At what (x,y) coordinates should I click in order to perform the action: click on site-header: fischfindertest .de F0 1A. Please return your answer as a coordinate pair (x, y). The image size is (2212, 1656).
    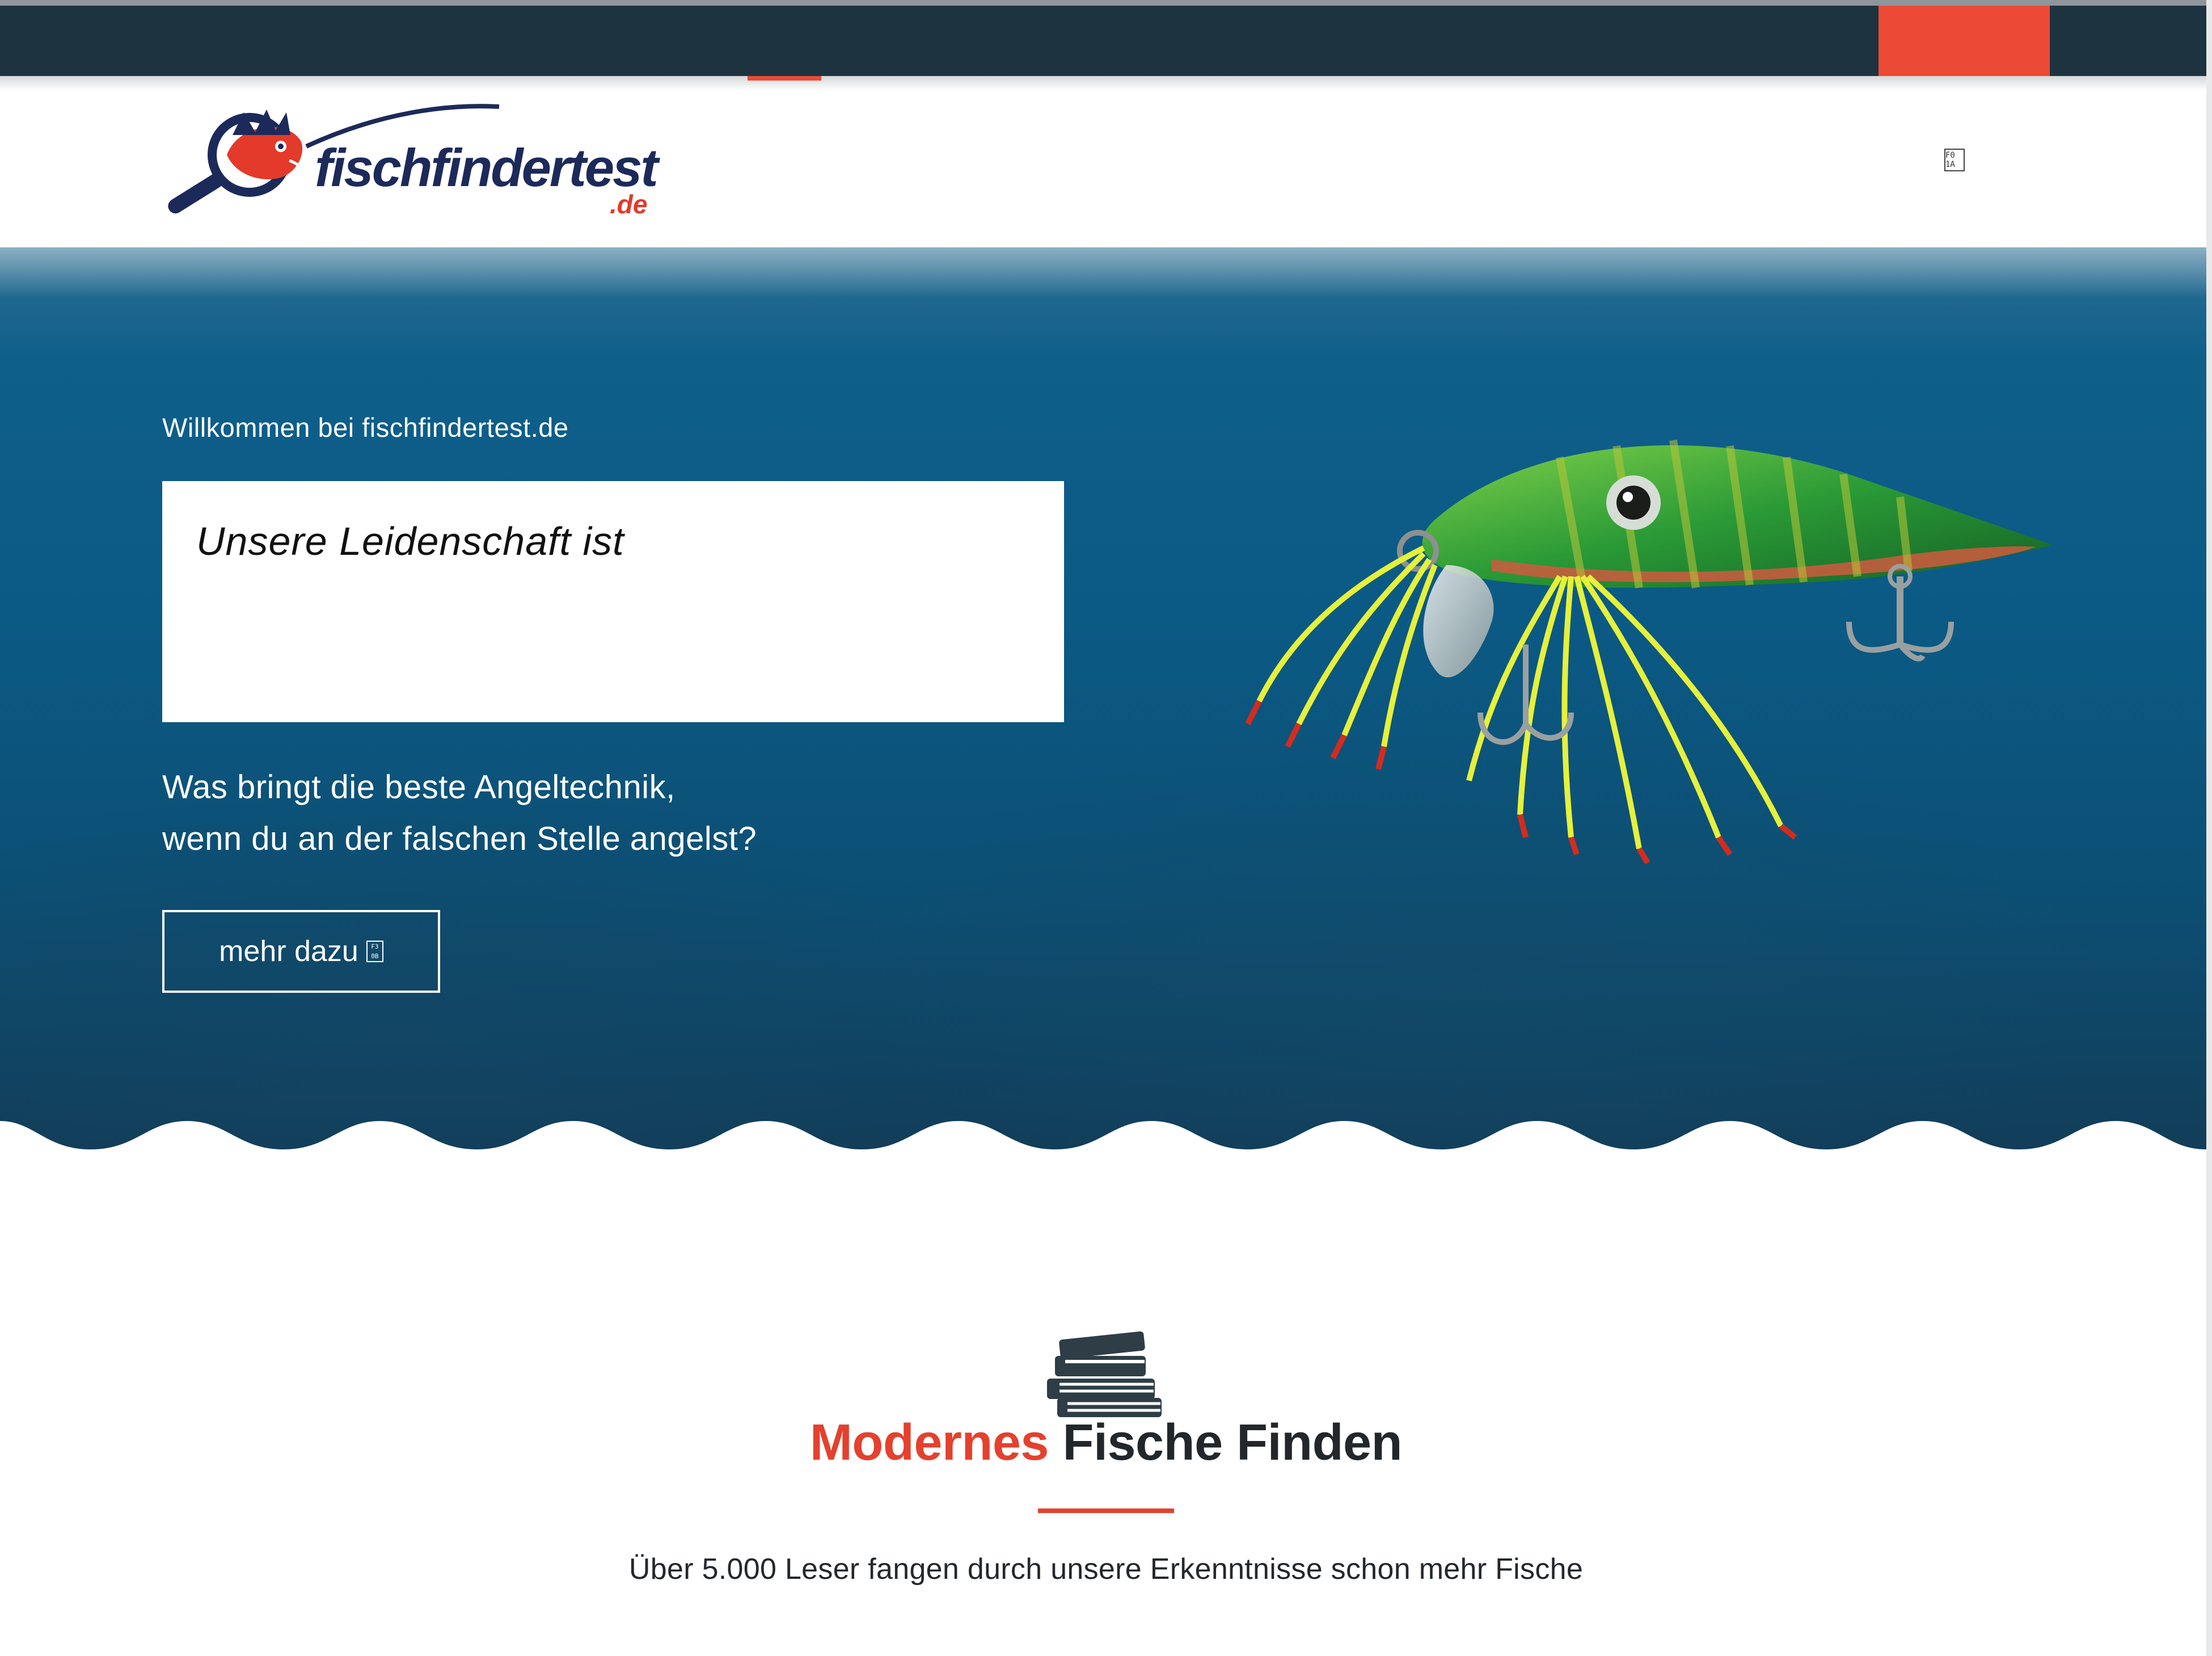
    Looking at the image, I should click on (1103, 169).